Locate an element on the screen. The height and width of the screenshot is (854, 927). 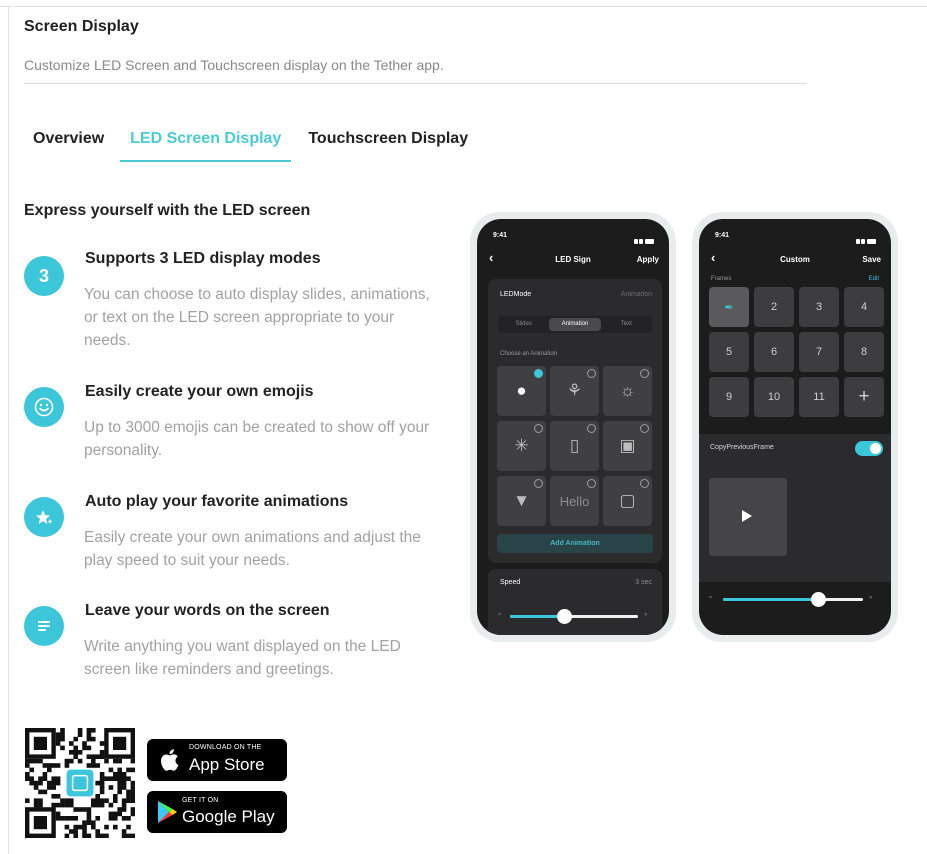
brush-icon: ✒ is located at coordinates (729, 307).